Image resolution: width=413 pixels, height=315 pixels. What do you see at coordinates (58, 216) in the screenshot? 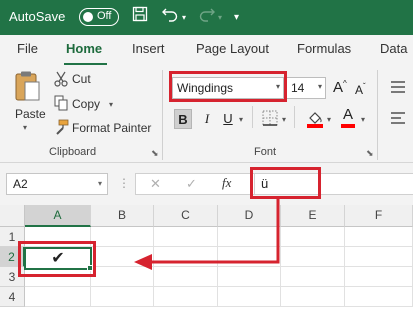
I see `column-header-a: A` at bounding box center [58, 216].